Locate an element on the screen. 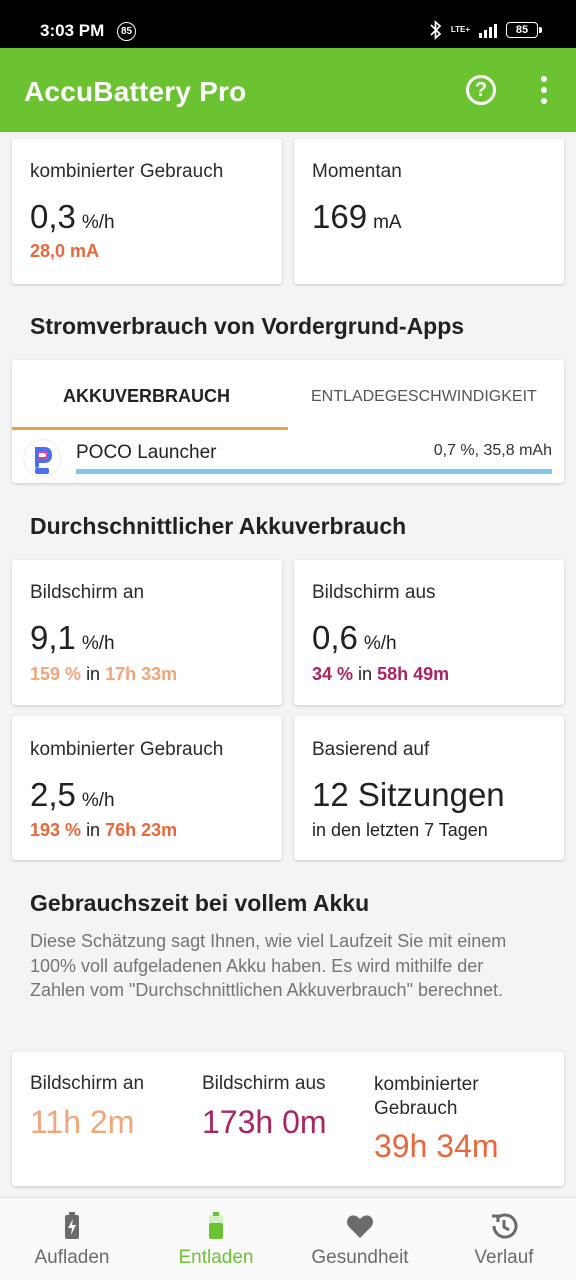  nav-history: Verlauf is located at coordinates (504, 1239).